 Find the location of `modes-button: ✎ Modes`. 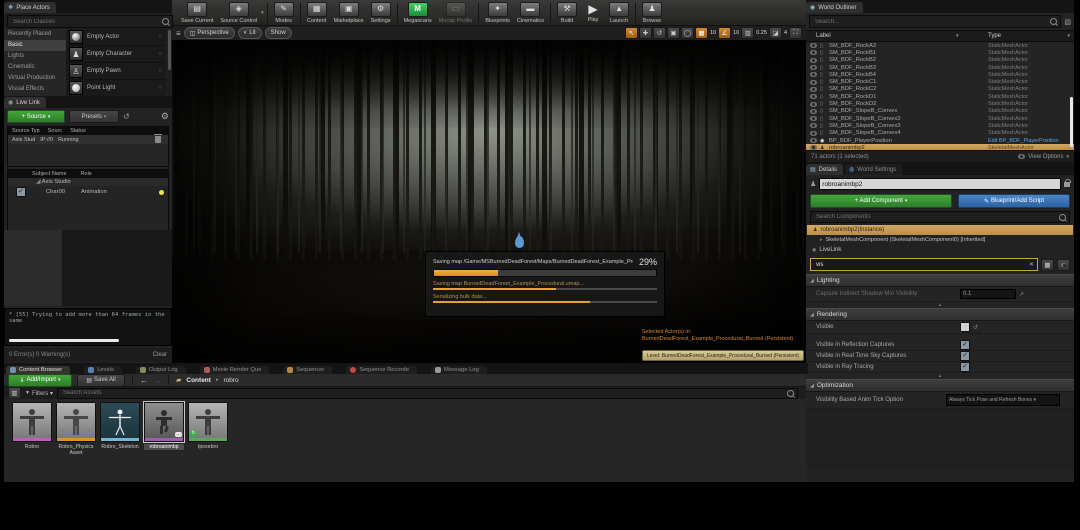

modes-button: ✎ Modes is located at coordinates (284, 13).